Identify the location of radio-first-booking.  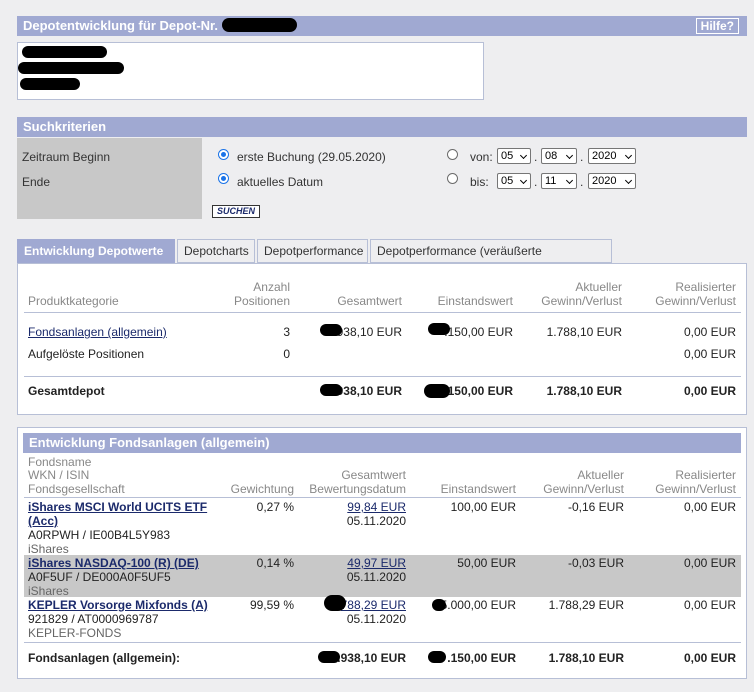
(223, 154).